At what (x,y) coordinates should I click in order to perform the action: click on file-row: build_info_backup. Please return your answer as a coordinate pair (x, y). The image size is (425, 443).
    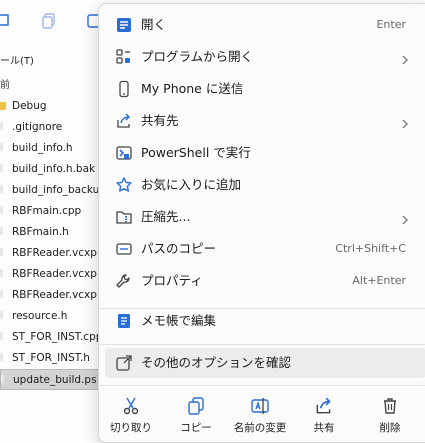
    Looking at the image, I should click on (55, 190).